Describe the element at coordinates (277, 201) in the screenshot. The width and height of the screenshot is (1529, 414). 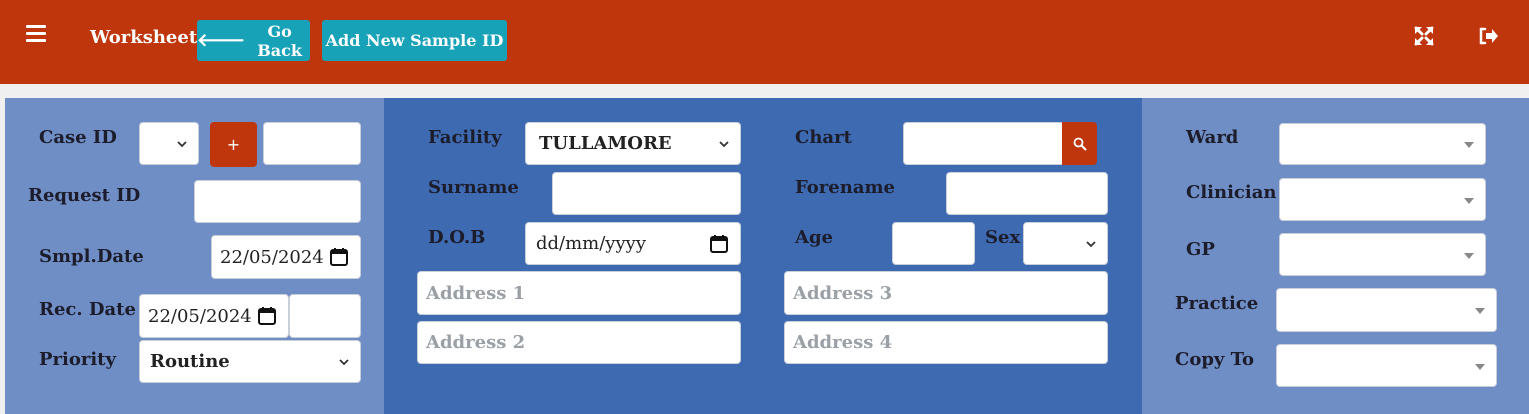
I see `request-id-input` at that location.